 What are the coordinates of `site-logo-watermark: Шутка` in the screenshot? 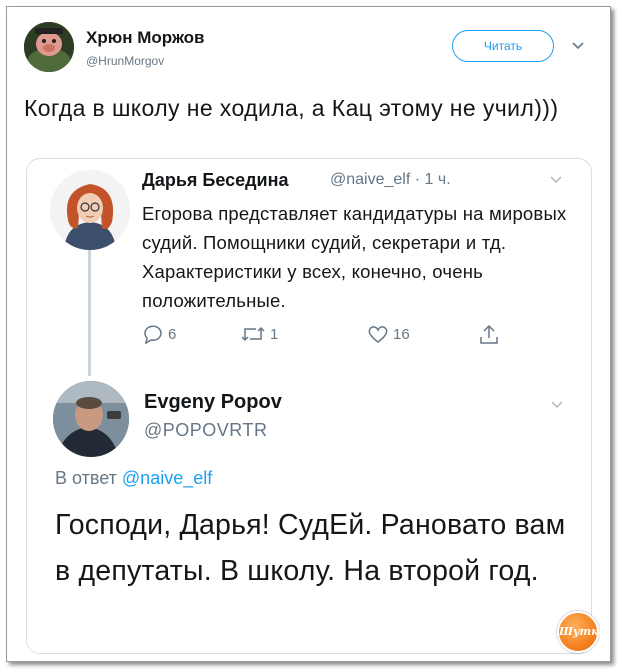 It's located at (581, 632).